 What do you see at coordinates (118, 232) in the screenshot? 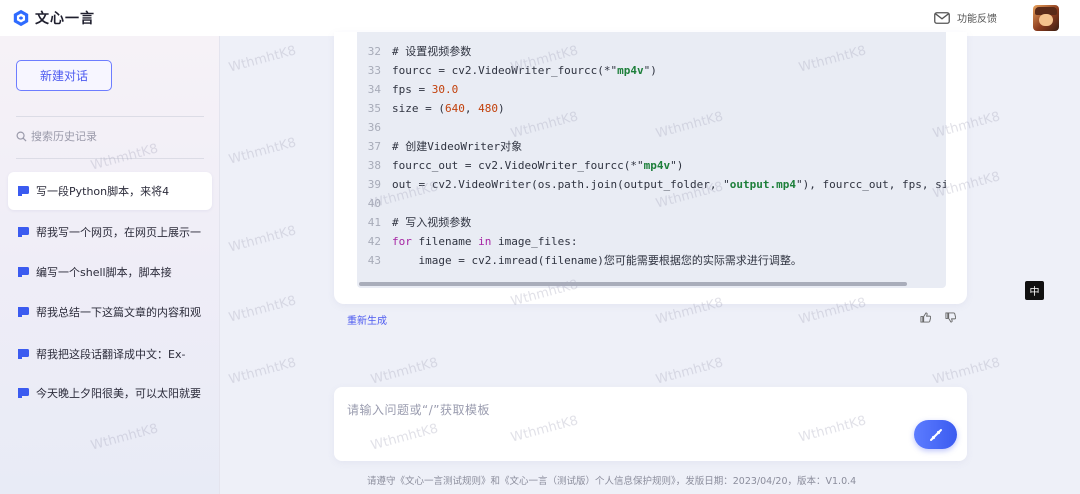
I see `history-item-label: 帮我写一个网页，在网页上展示一` at bounding box center [118, 232].